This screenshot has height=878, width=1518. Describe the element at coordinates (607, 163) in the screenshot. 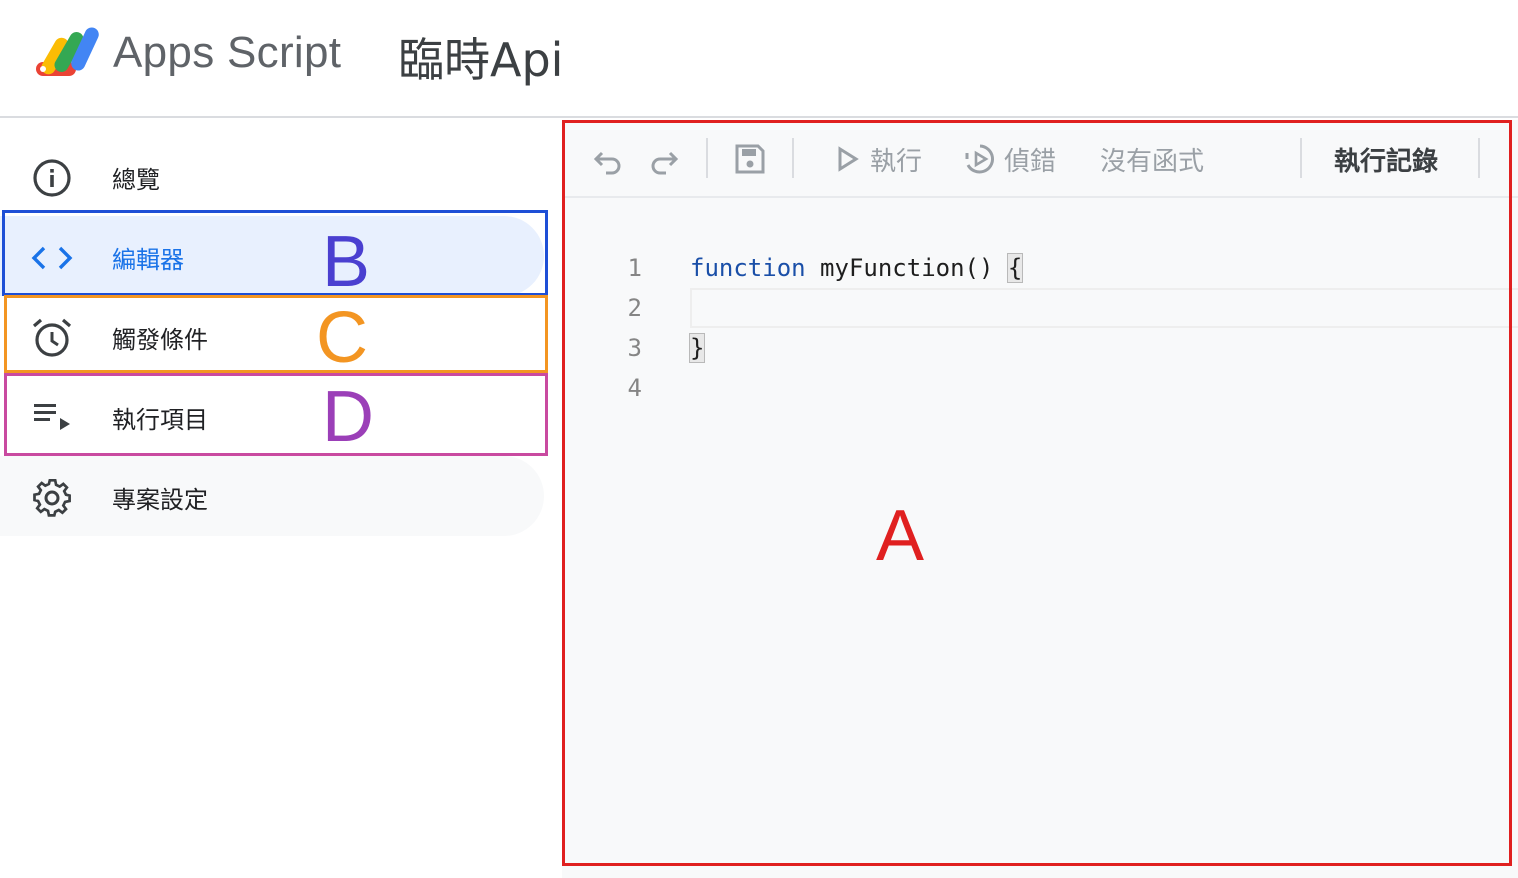

I see `undo-icon` at that location.